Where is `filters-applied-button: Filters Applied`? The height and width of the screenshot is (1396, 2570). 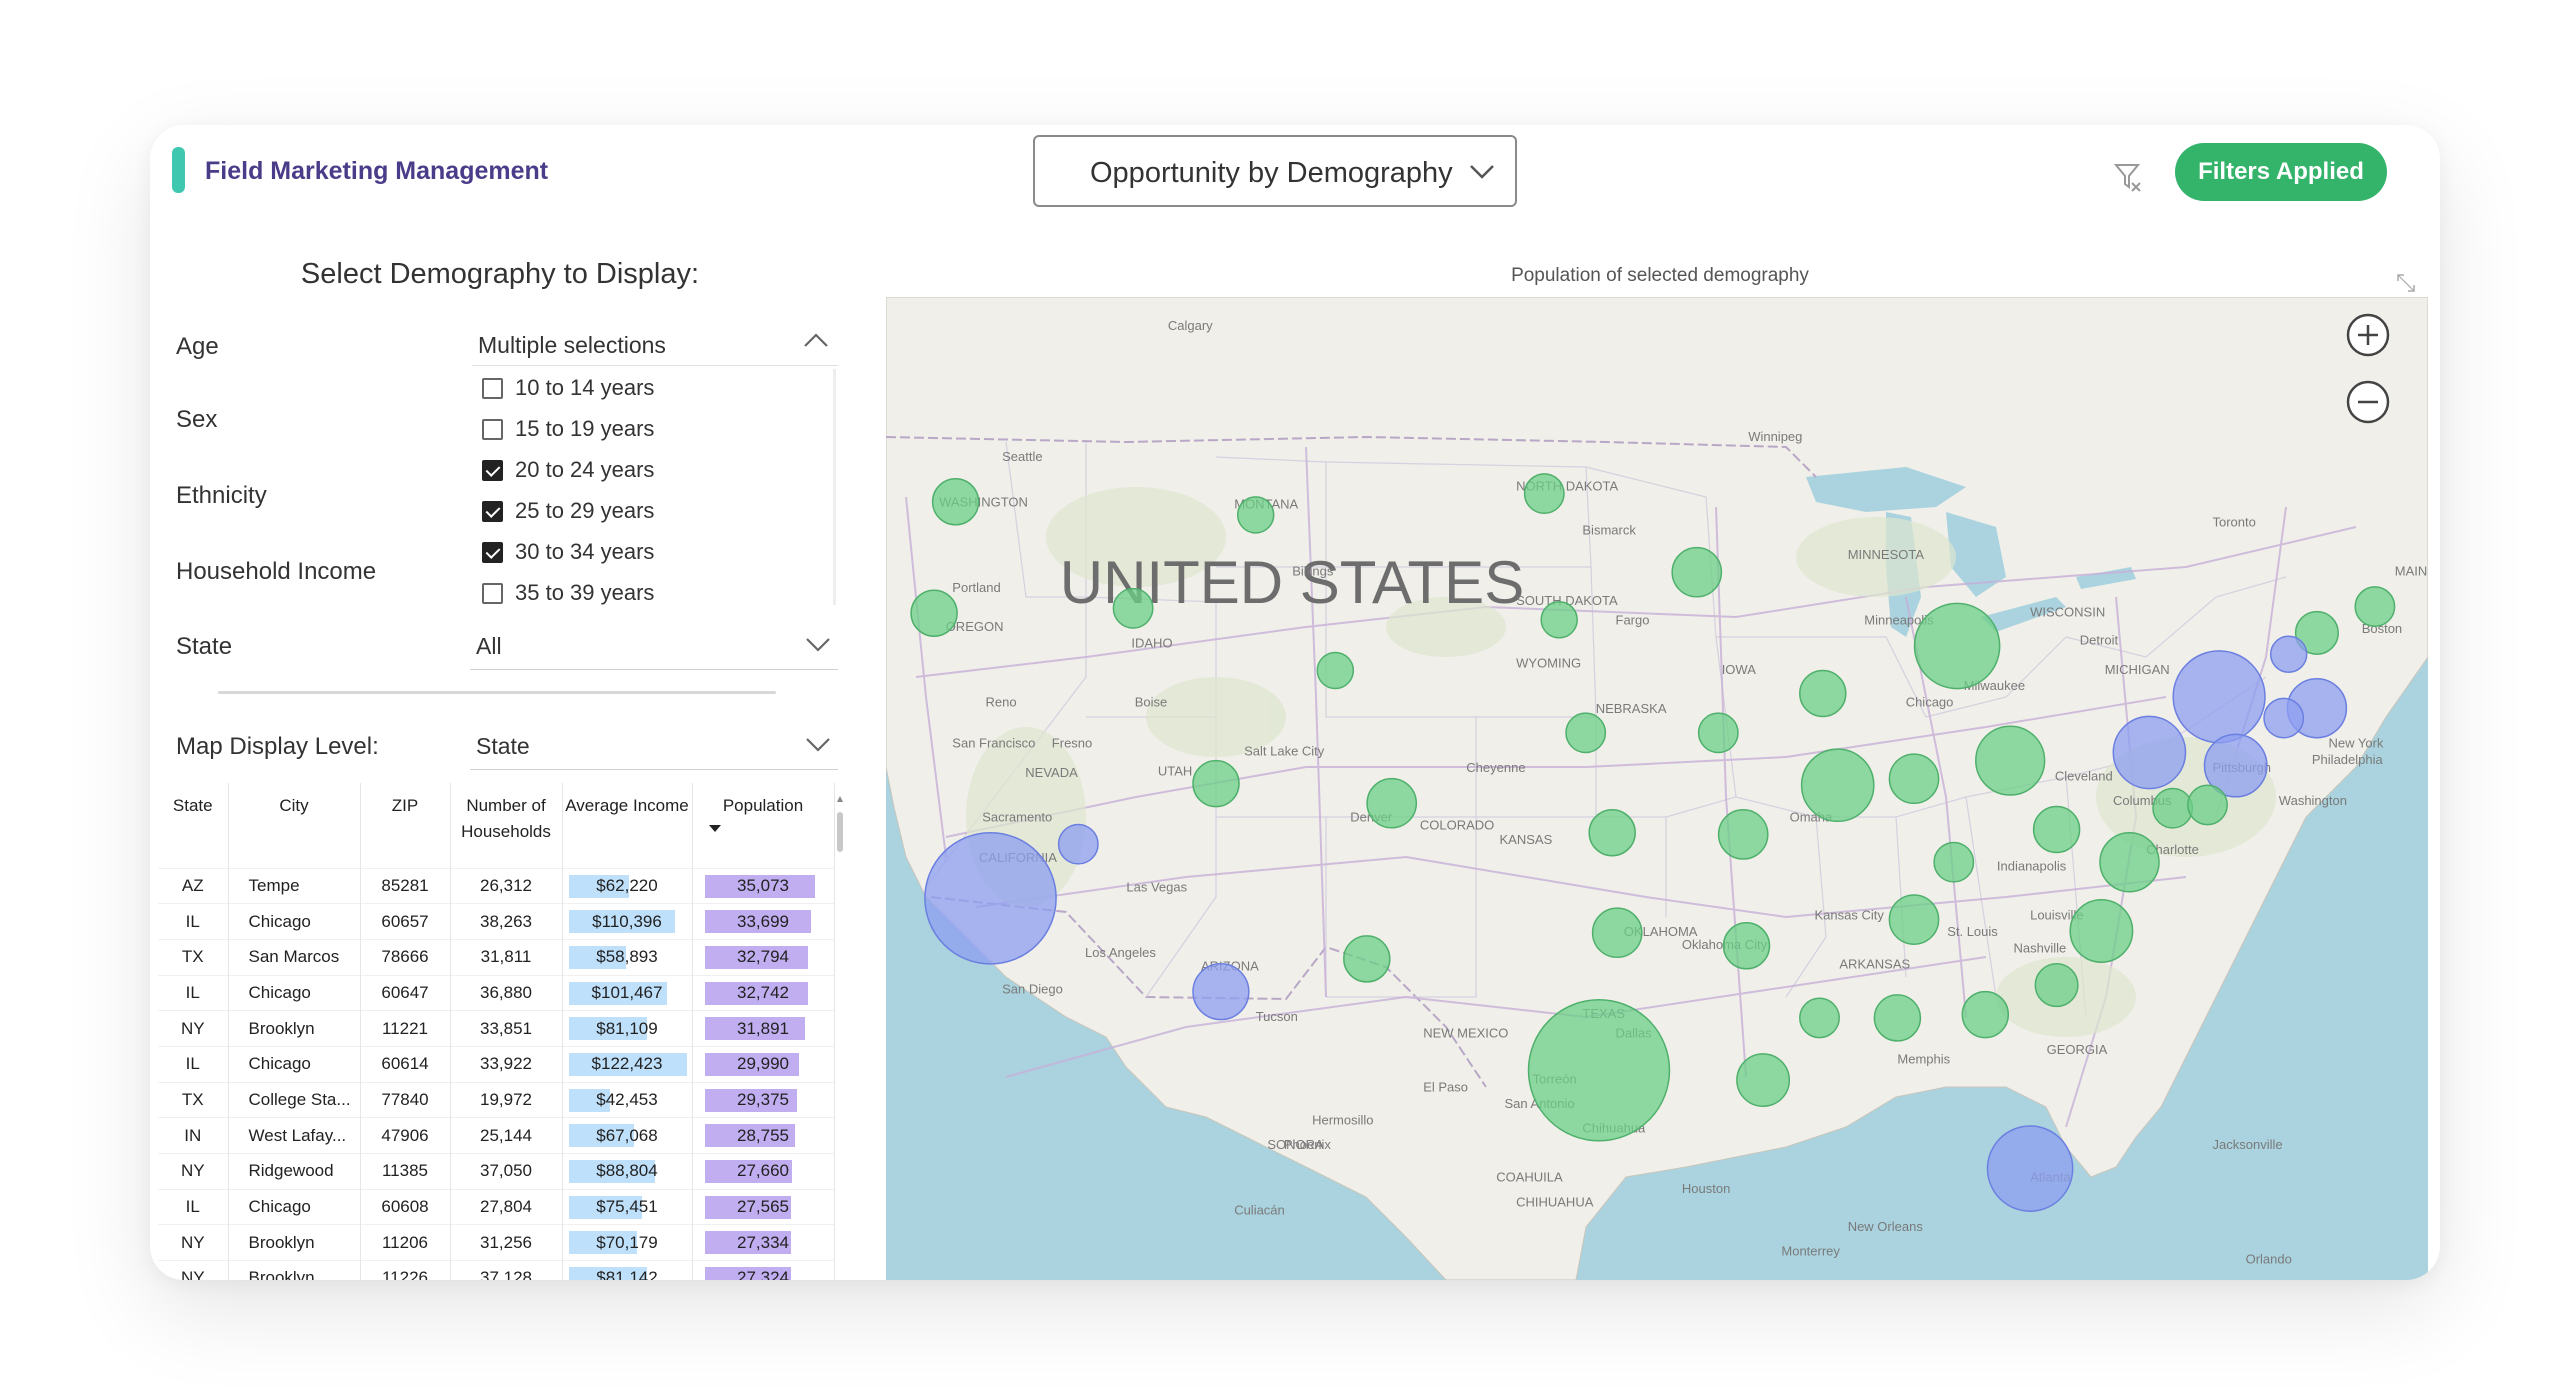 filters-applied-button: Filters Applied is located at coordinates (2281, 172).